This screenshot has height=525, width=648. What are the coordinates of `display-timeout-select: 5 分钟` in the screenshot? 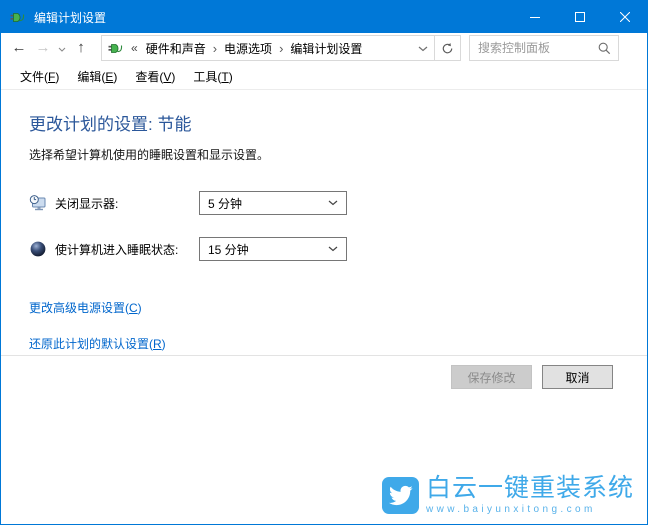 It's located at (273, 203).